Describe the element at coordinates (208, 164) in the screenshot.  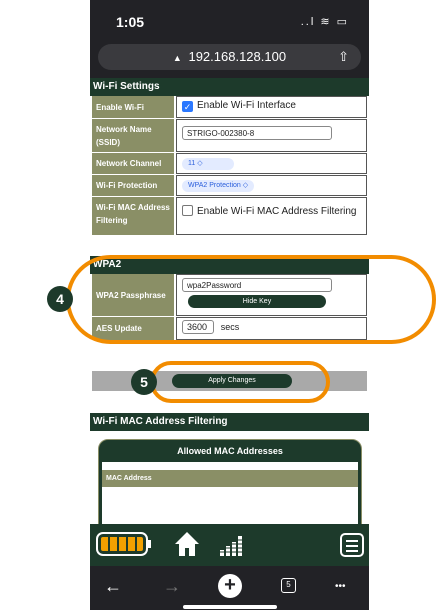
I see `channel-select: 11 ◇` at that location.